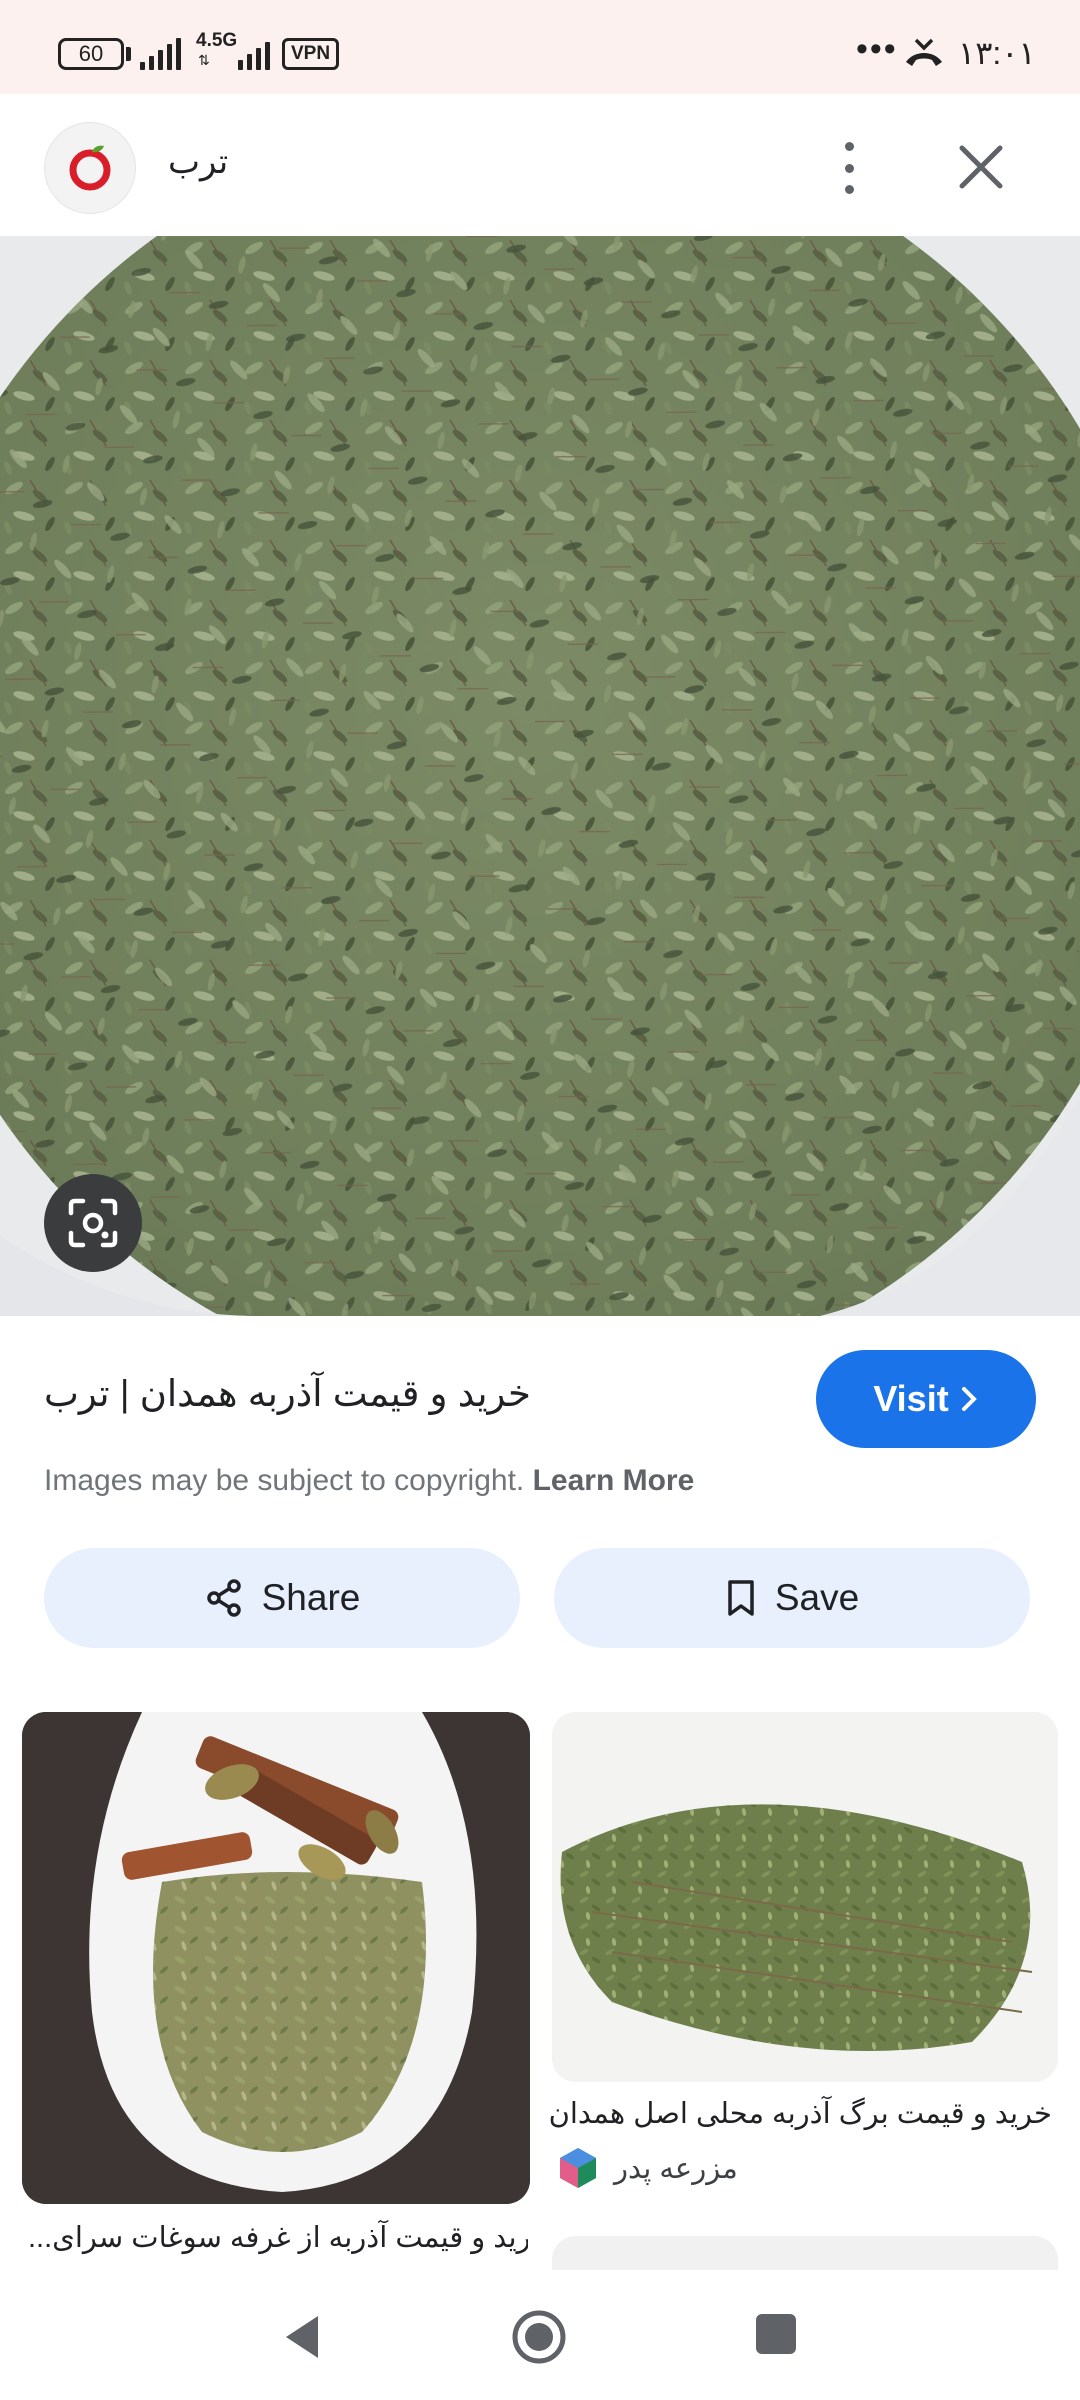 This screenshot has height=2400, width=1080. I want to click on google-lens-icon, so click(93, 1223).